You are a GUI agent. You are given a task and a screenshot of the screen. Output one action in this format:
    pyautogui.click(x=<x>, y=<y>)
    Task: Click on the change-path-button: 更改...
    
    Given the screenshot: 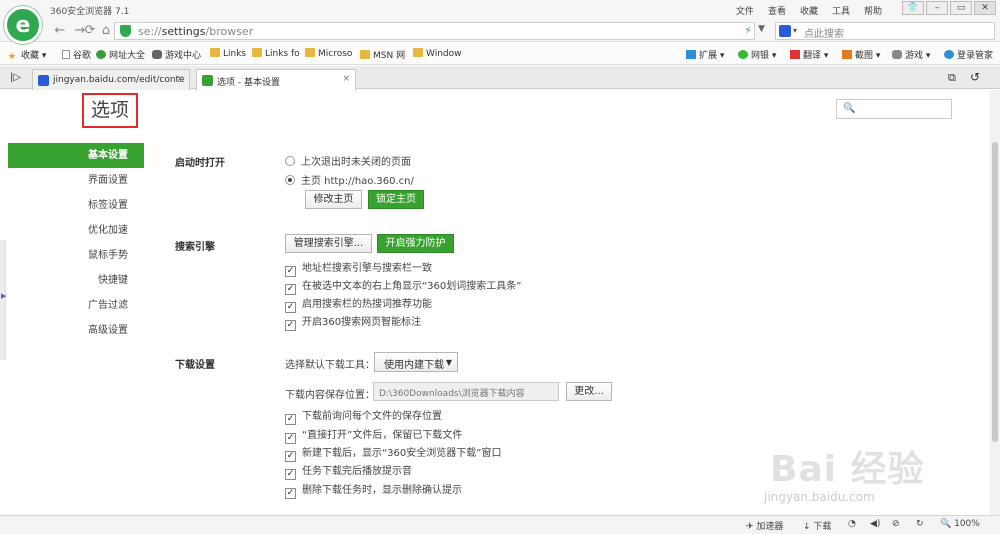 What is the action you would take?
    pyautogui.click(x=589, y=391)
    